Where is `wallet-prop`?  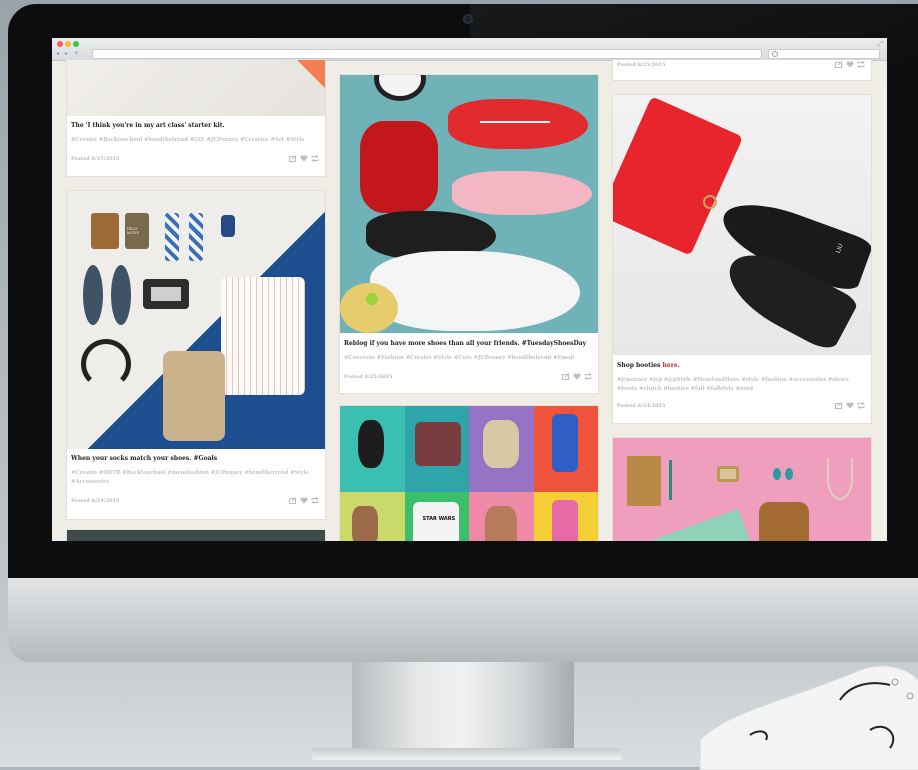 wallet-prop is located at coordinates (105, 231).